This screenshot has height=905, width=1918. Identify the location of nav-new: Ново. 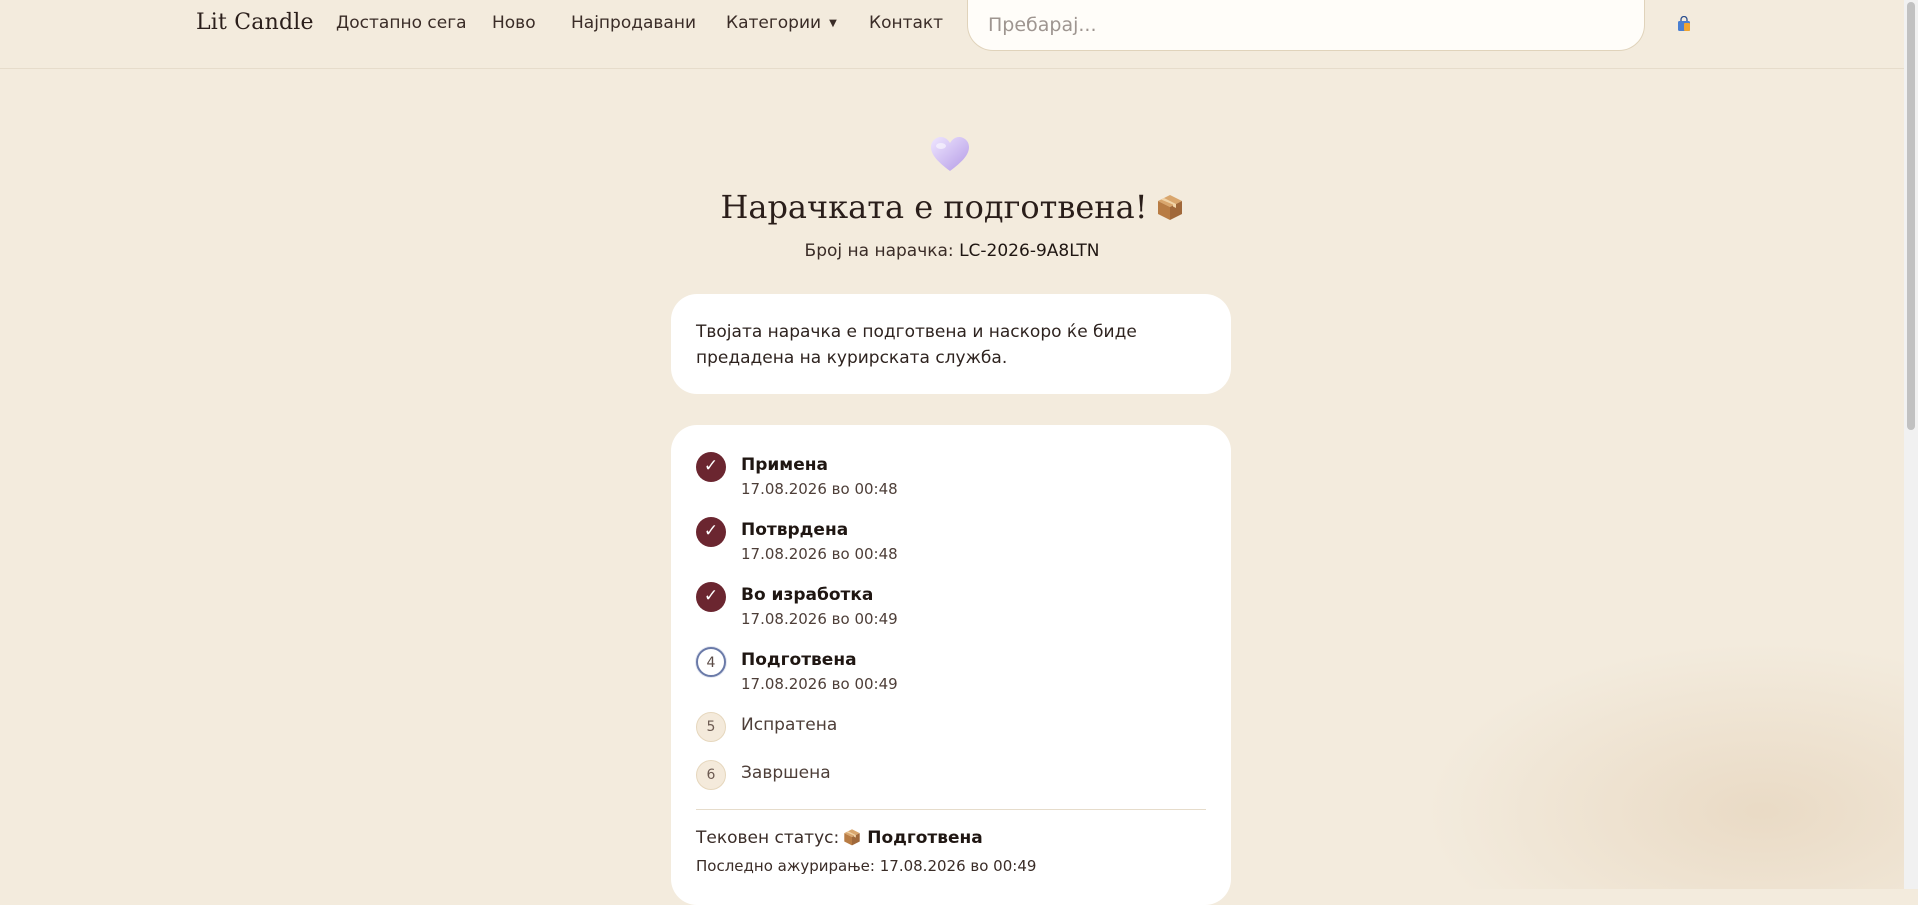
(514, 23).